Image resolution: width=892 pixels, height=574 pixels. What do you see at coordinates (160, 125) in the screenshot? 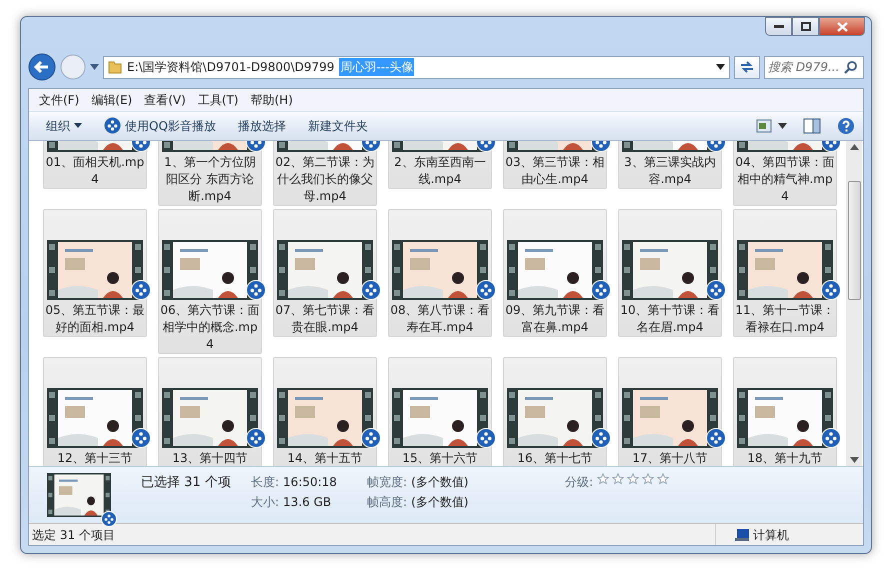
I see `toolbar-button: 使用QQ影音播放` at bounding box center [160, 125].